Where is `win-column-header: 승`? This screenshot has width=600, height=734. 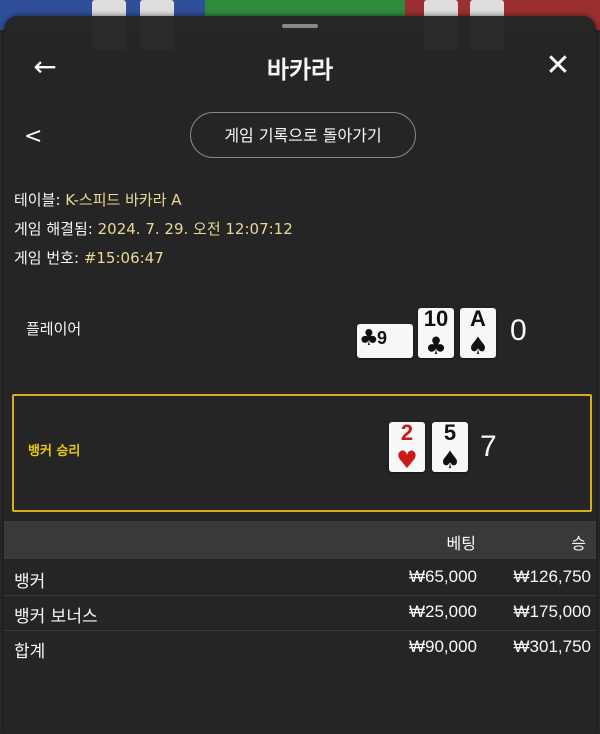
win-column-header: 승 is located at coordinates (578, 543).